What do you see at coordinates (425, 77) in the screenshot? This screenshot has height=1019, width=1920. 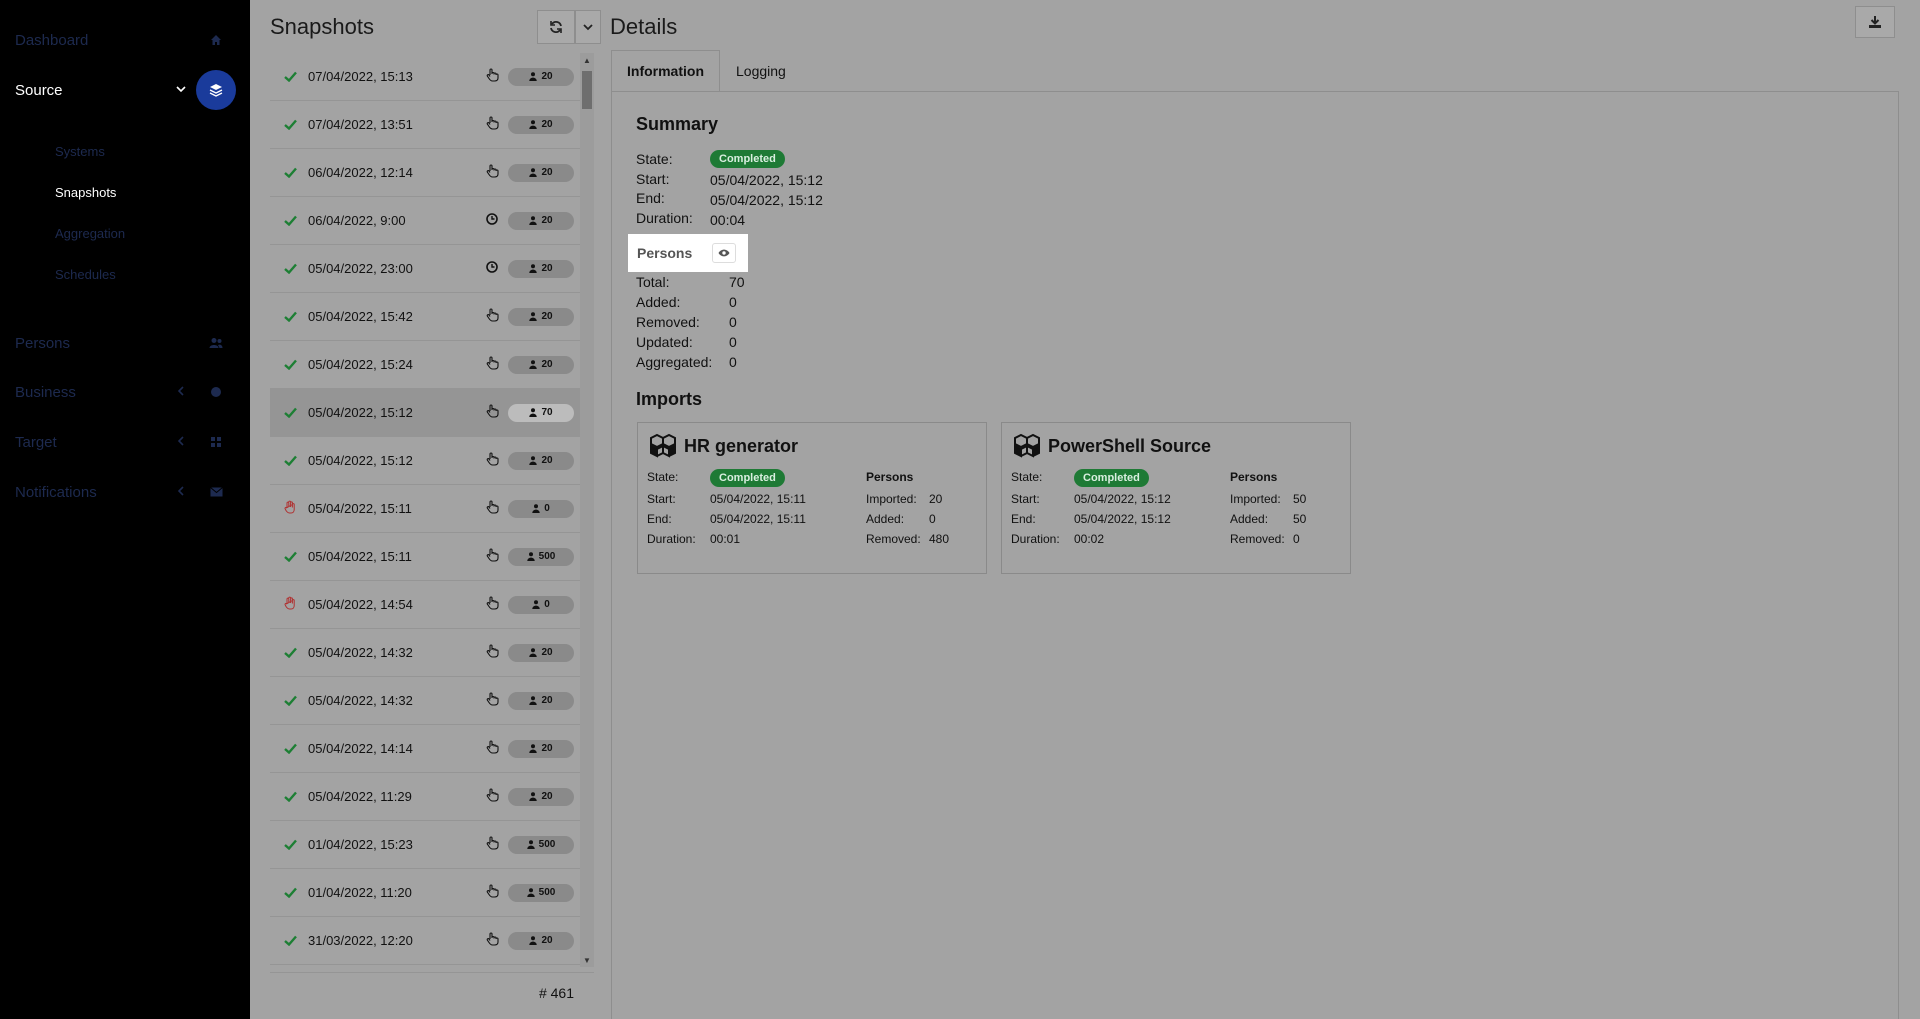 I see `snapshot-row: 07/04/2022, 15:13 20` at bounding box center [425, 77].